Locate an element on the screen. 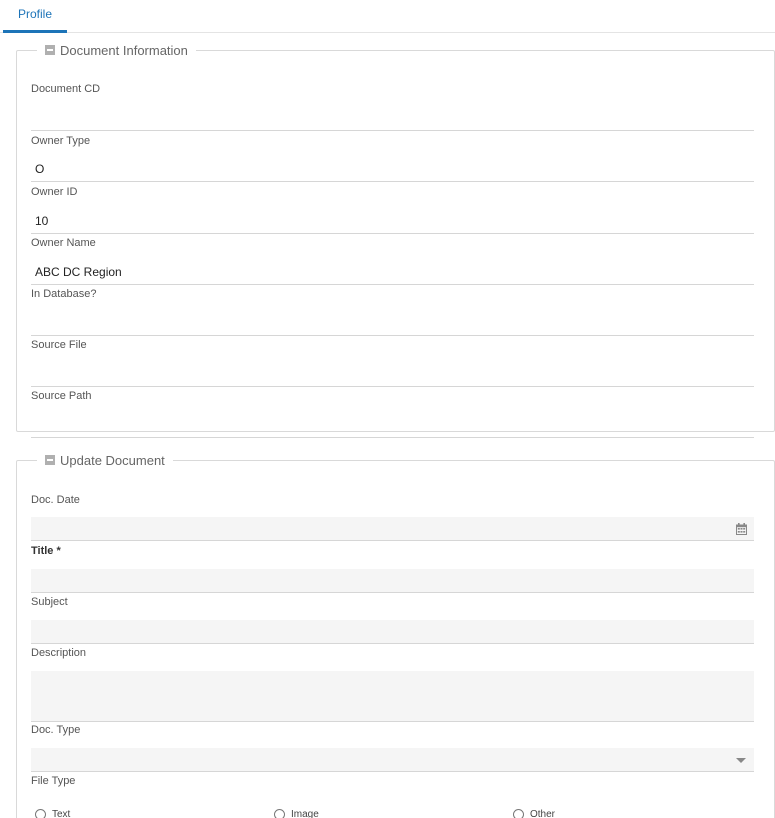  doc-type-value is located at coordinates (392, 760).